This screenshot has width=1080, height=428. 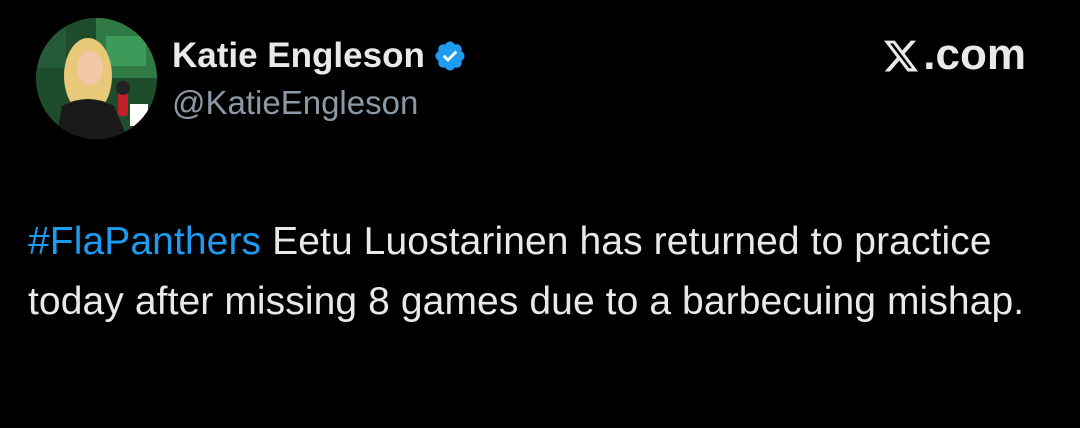 What do you see at coordinates (295, 103) in the screenshot?
I see `author-handle: @KatieEngleson` at bounding box center [295, 103].